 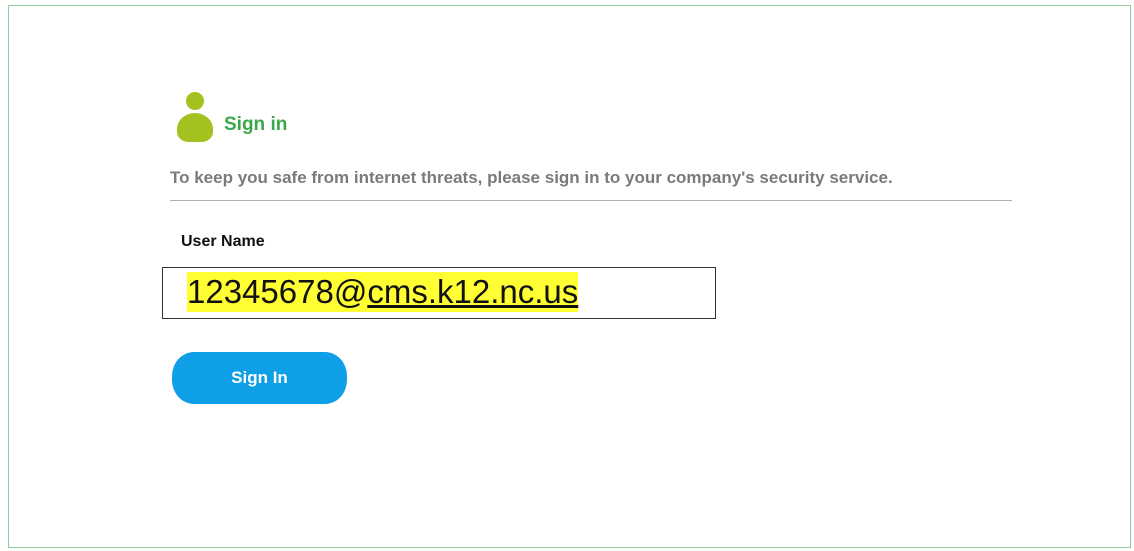 I want to click on username-domain: cms.k12.nc.us, so click(x=473, y=291).